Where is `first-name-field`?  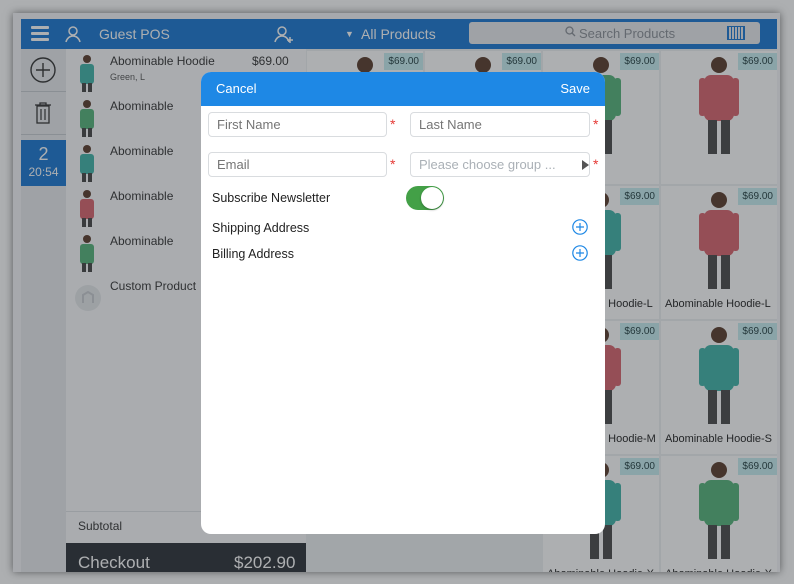 first-name-field is located at coordinates (297, 124).